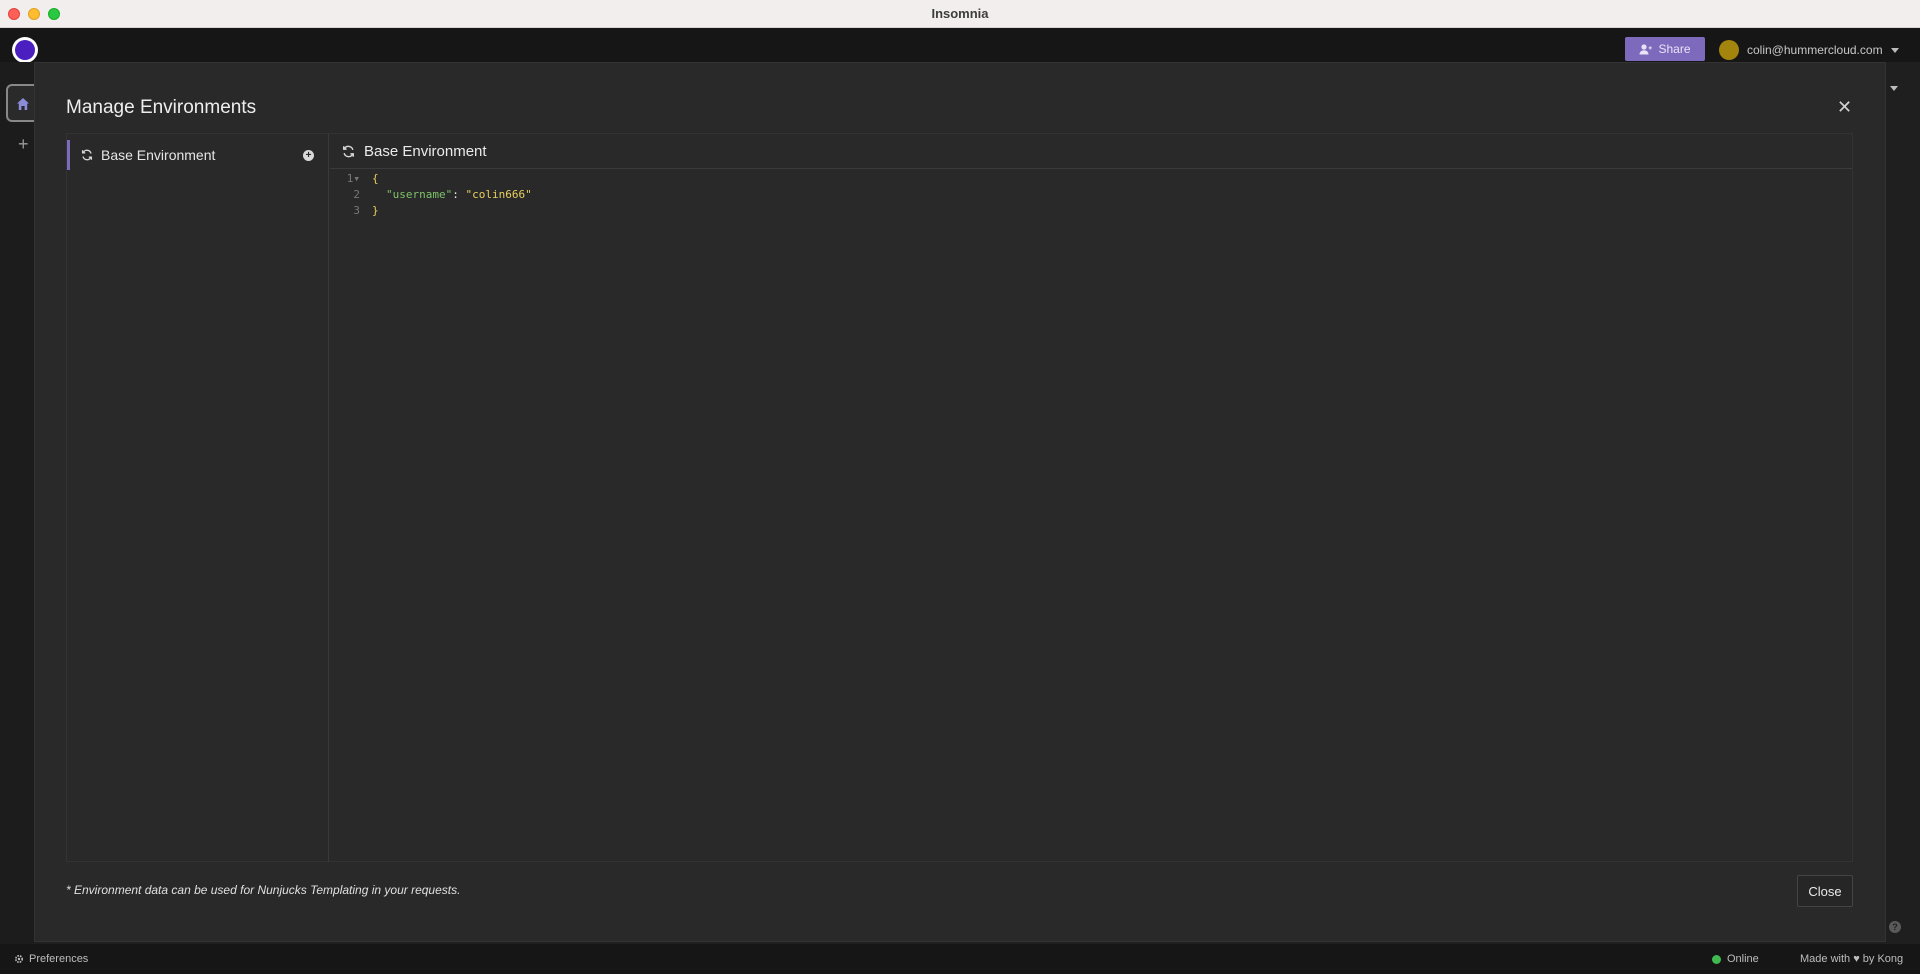  I want to click on environment-sidebar: Base Environment +, so click(198, 497).